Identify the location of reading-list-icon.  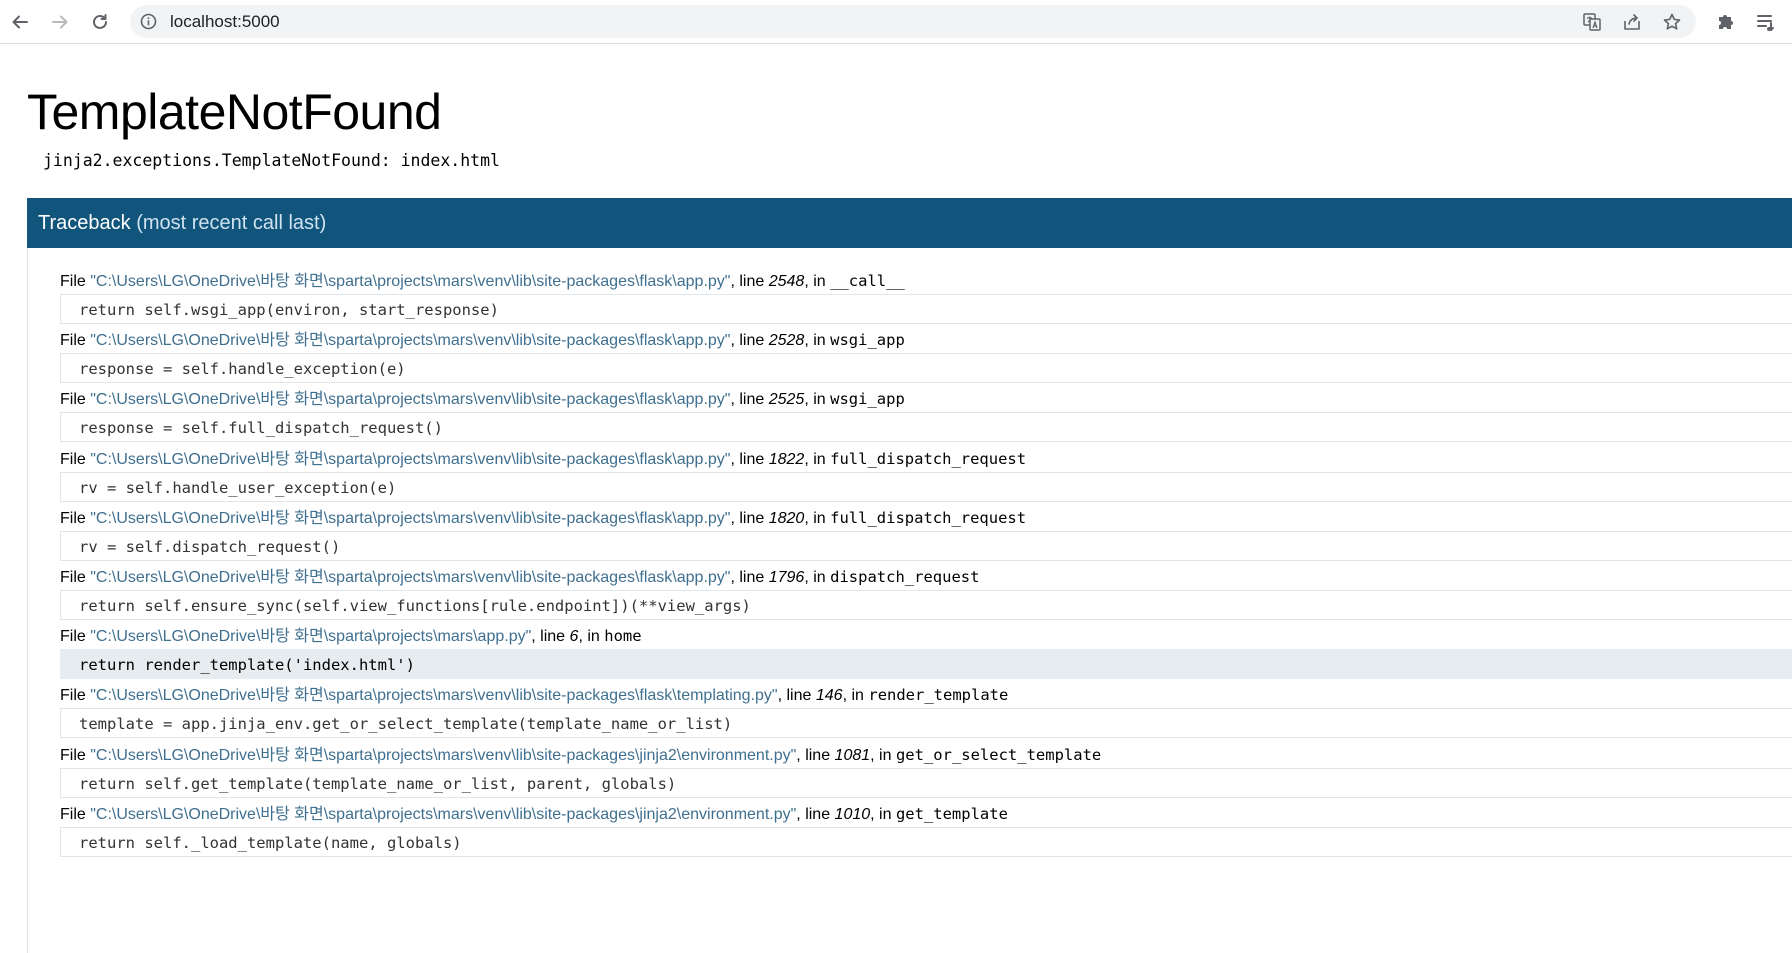
(1766, 22).